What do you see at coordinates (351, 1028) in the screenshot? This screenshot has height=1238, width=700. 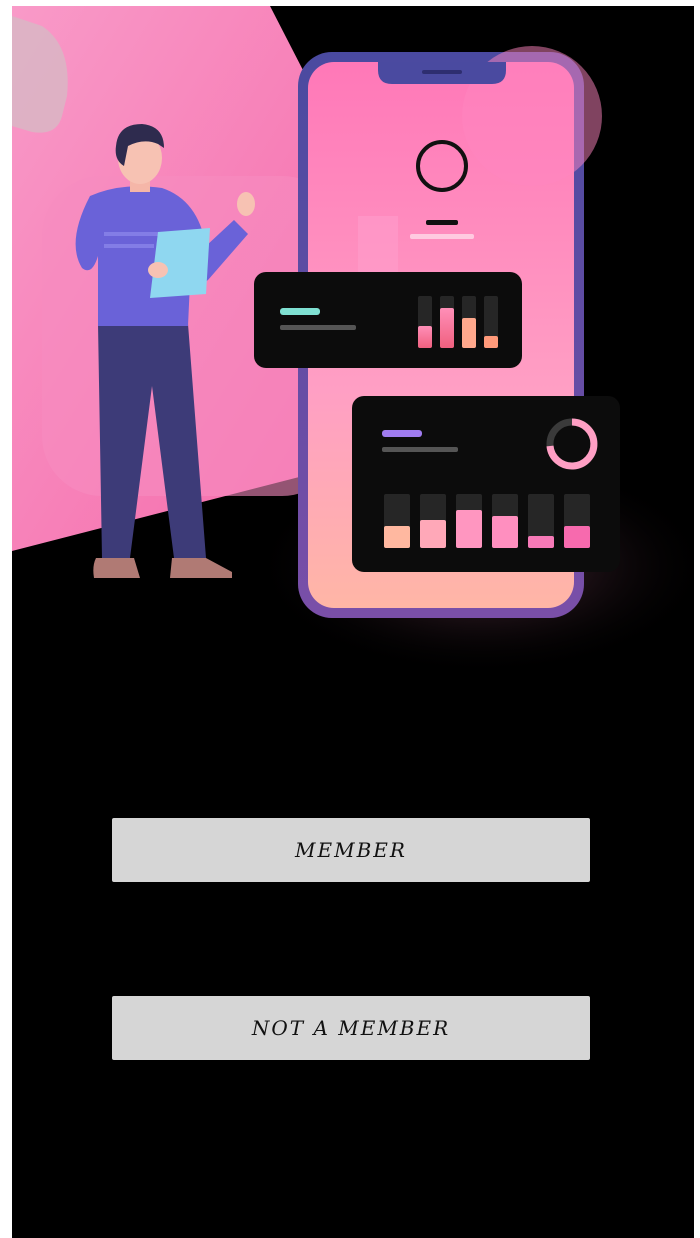 I see `not-a-member-button: NOT A MEMBER` at bounding box center [351, 1028].